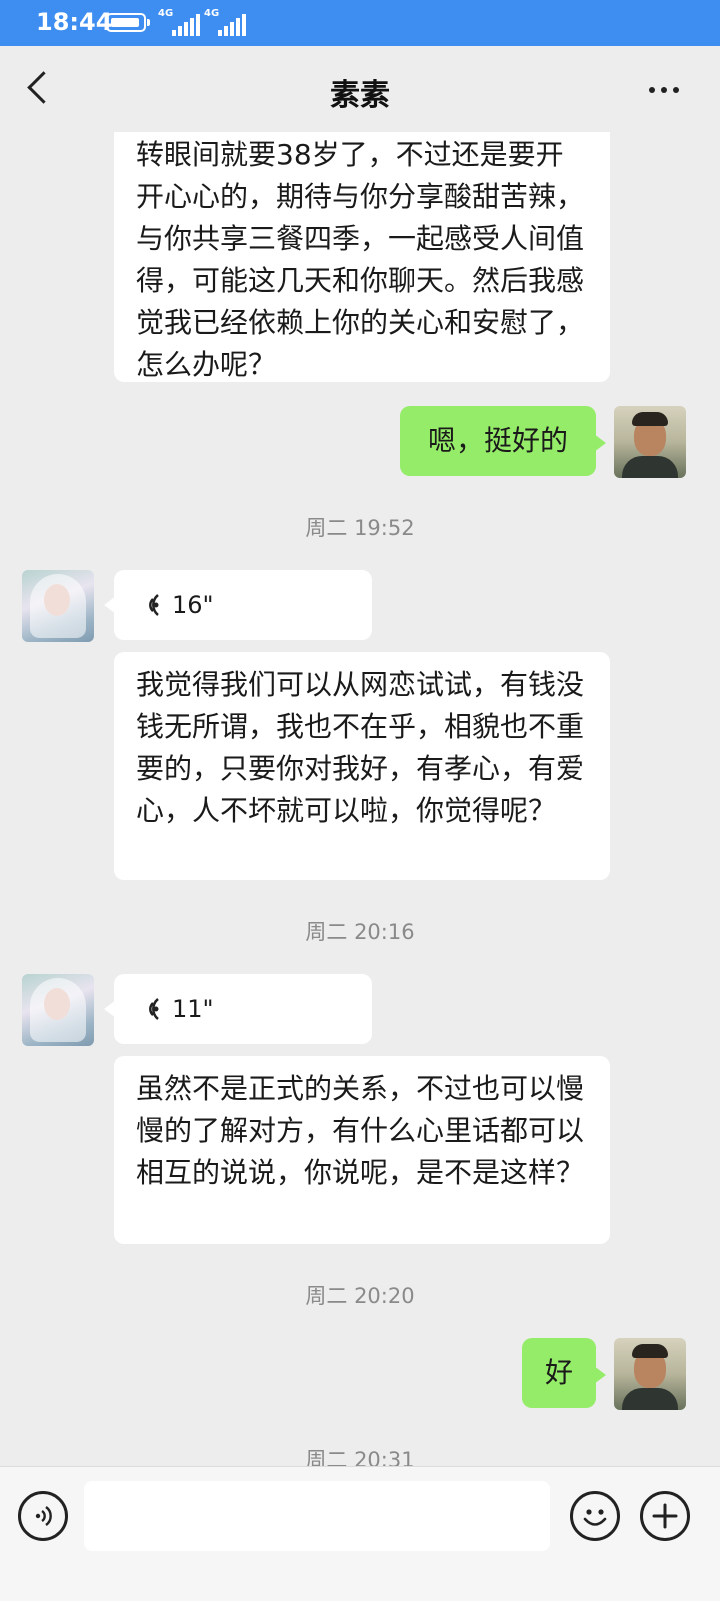 The height and width of the screenshot is (1601, 720). What do you see at coordinates (43, 1516) in the screenshot?
I see `voice-icon` at bounding box center [43, 1516].